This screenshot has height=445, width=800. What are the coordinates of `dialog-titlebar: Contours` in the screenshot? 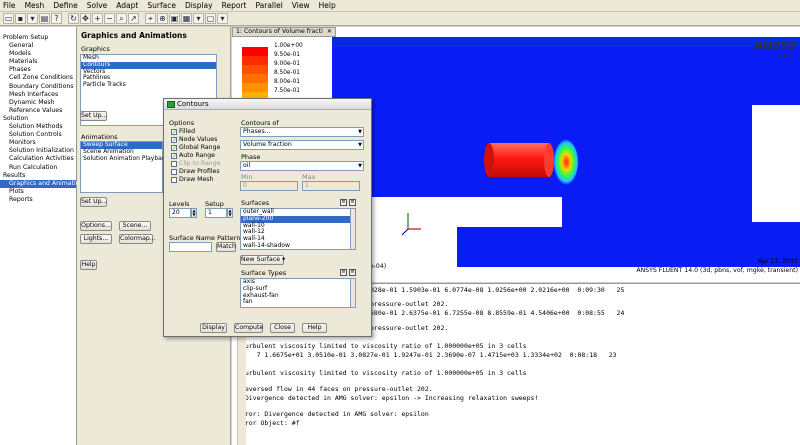 It's located at (267, 104).